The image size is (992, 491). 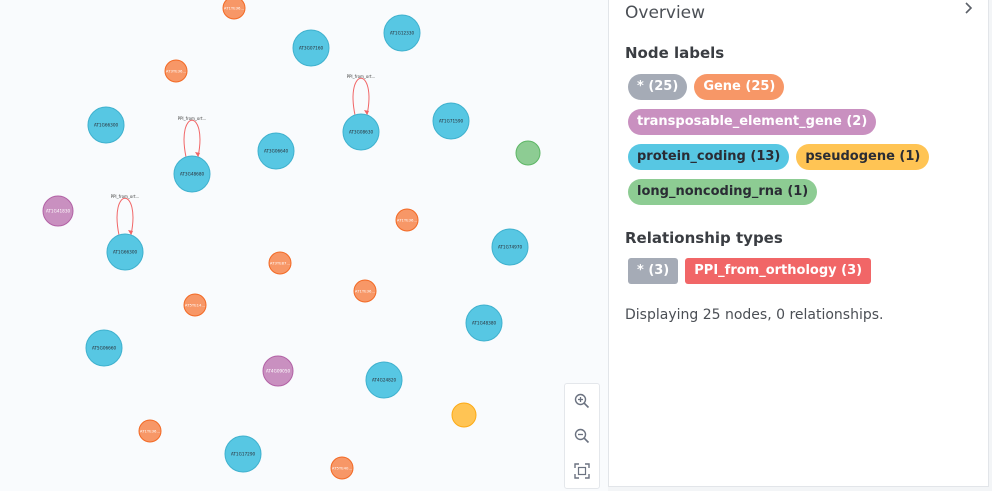 I want to click on node-labels-title: Node labels, so click(x=675, y=53).